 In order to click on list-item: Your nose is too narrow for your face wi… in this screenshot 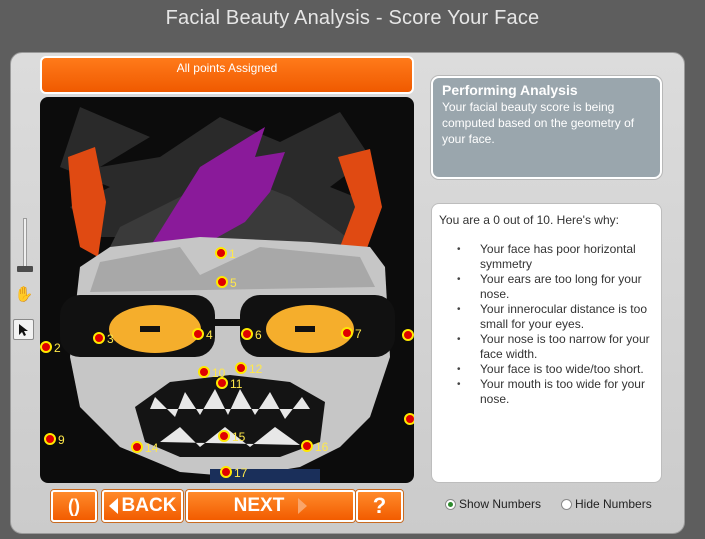, I will do `click(555, 347)`.